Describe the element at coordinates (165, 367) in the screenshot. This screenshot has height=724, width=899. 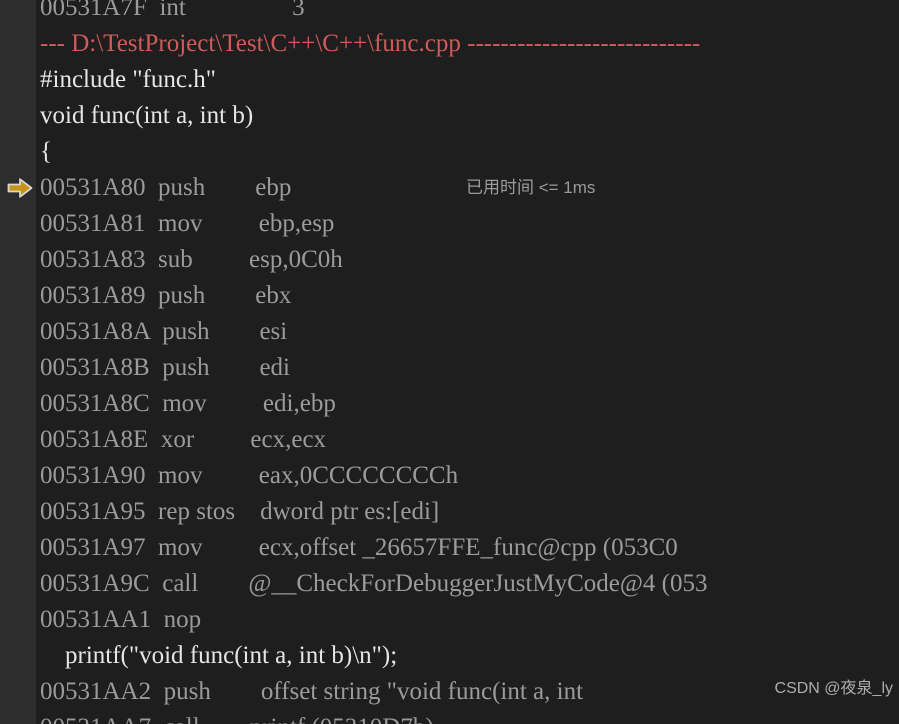
I see `line-text: 00531A8B push edi` at that location.